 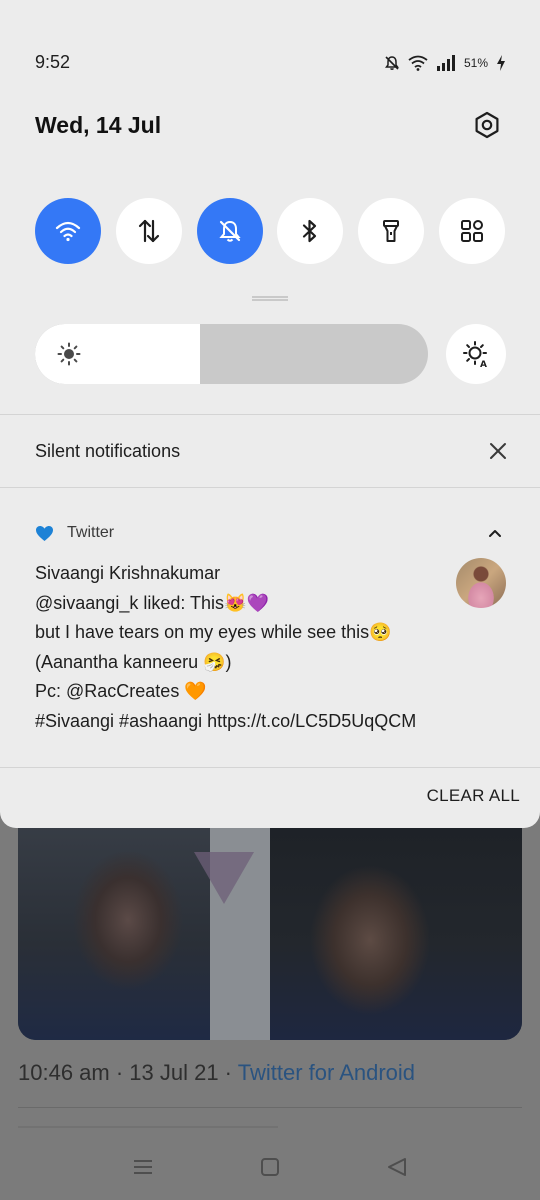 I want to click on notification-avatar, so click(x=481, y=583).